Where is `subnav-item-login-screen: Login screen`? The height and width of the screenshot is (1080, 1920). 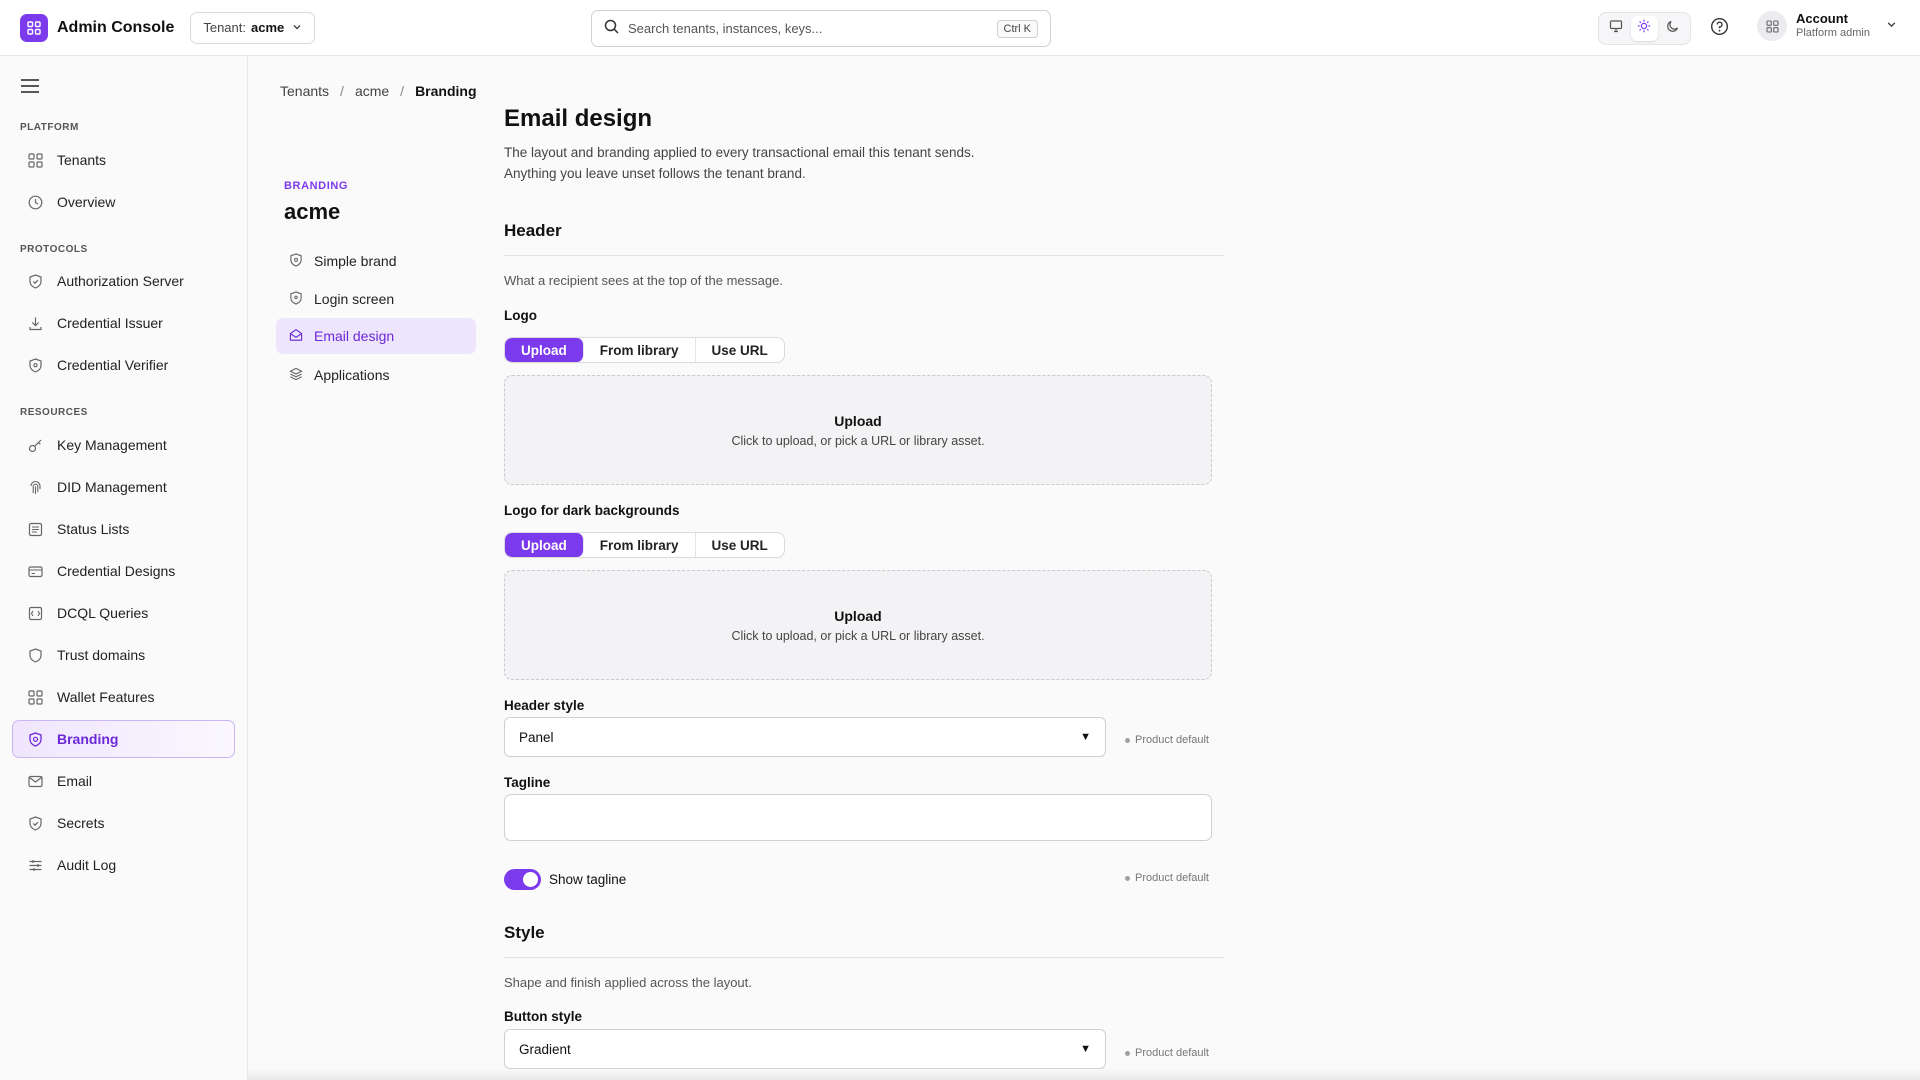
subnav-item-login-screen: Login screen is located at coordinates (376, 299).